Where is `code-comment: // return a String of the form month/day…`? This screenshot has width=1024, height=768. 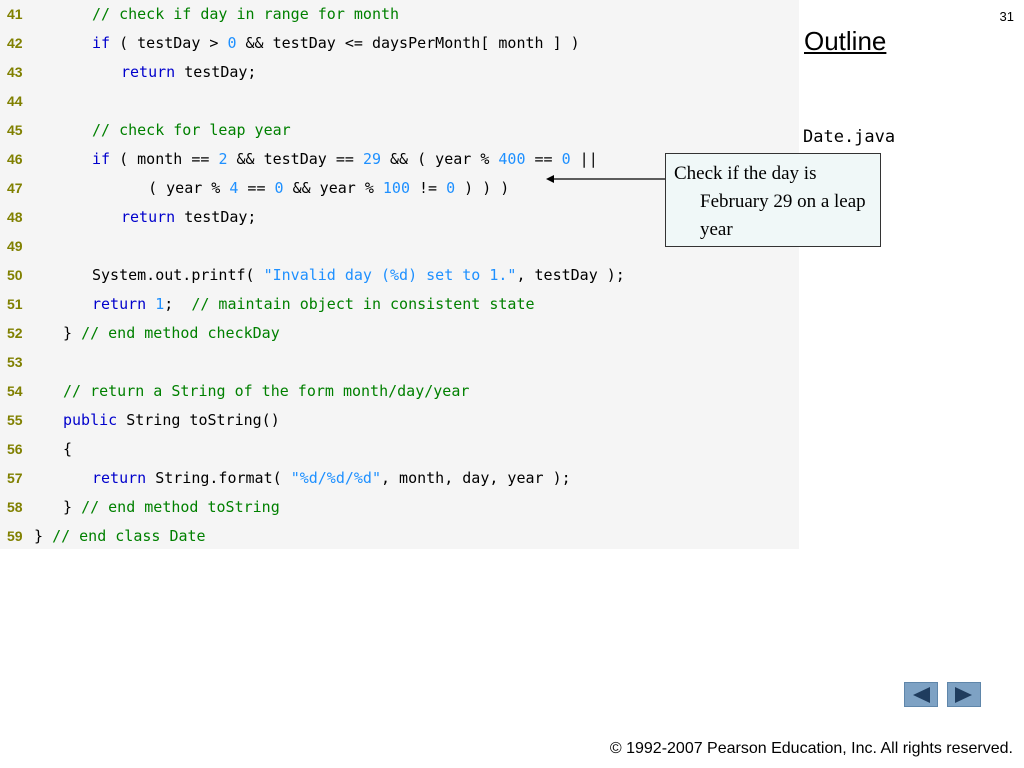 code-comment: // return a String of the form month/day… is located at coordinates (266, 391).